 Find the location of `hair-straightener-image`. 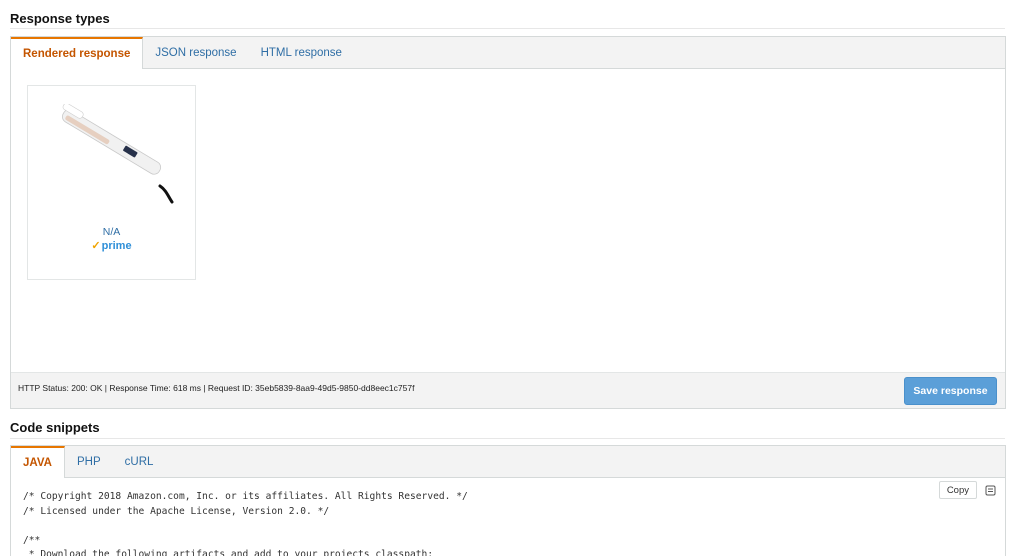

hair-straightener-image is located at coordinates (113, 154).